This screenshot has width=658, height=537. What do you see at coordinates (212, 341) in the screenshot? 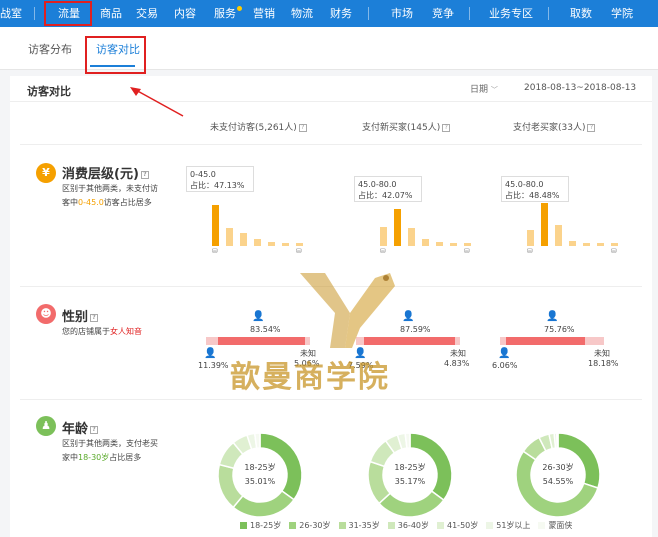
I see `male-bar` at bounding box center [212, 341].